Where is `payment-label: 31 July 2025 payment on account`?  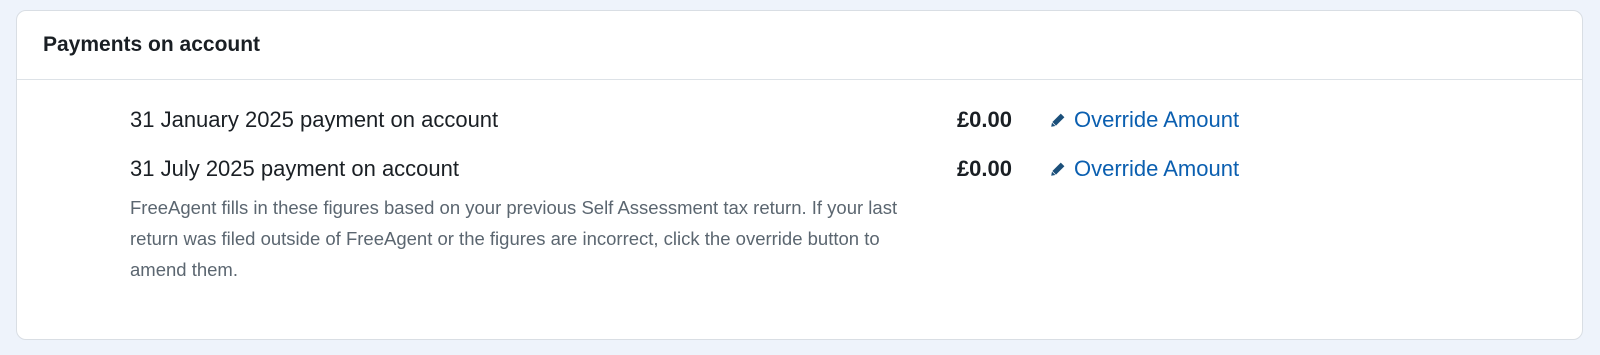 payment-label: 31 July 2025 payment on account is located at coordinates (295, 168).